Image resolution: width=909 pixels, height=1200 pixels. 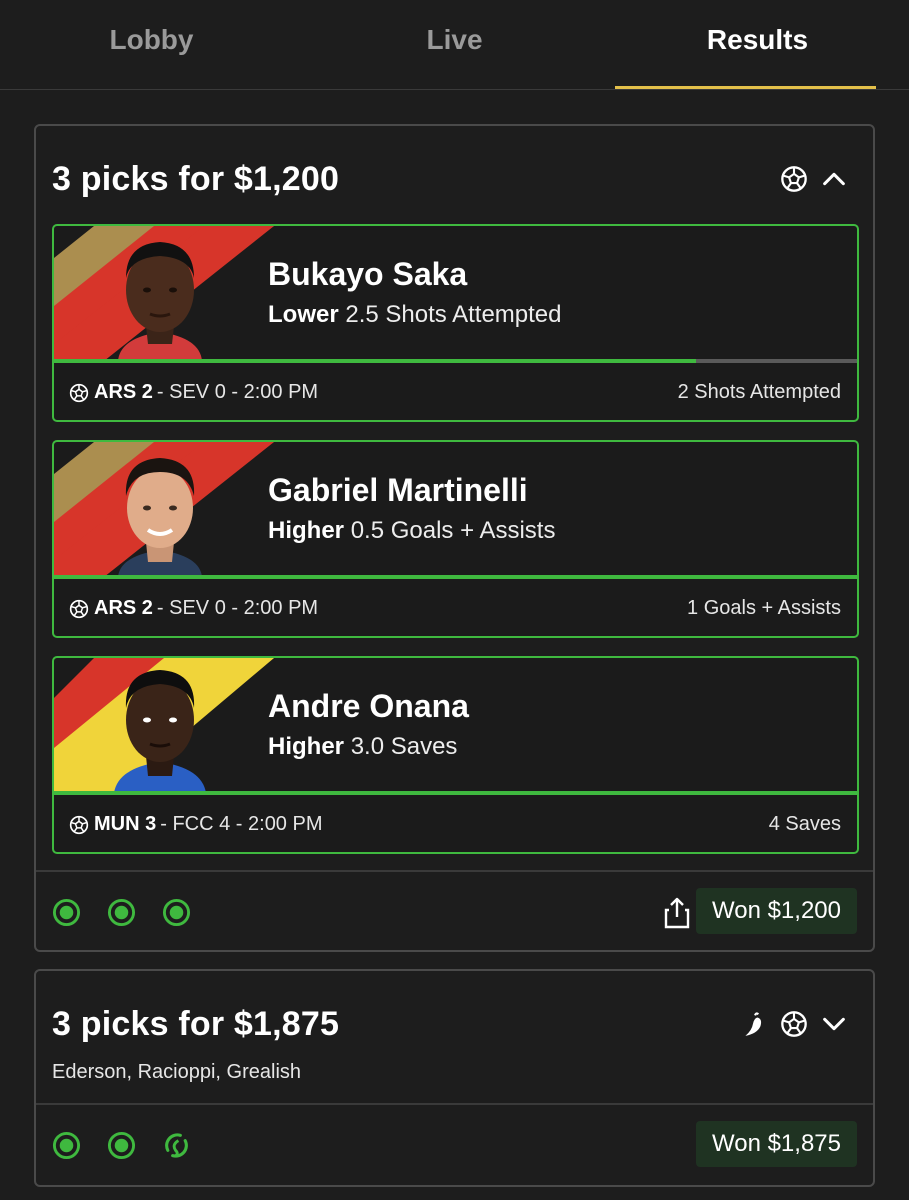 I want to click on chevron-down-icon, so click(x=834, y=1024).